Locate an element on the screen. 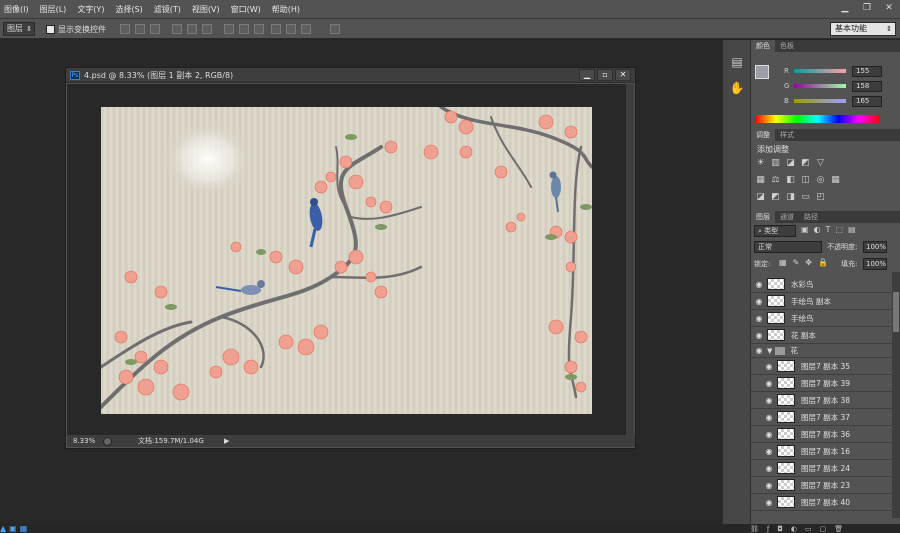 The width and height of the screenshot is (900, 533). green-value: 158 is located at coordinates (867, 86).